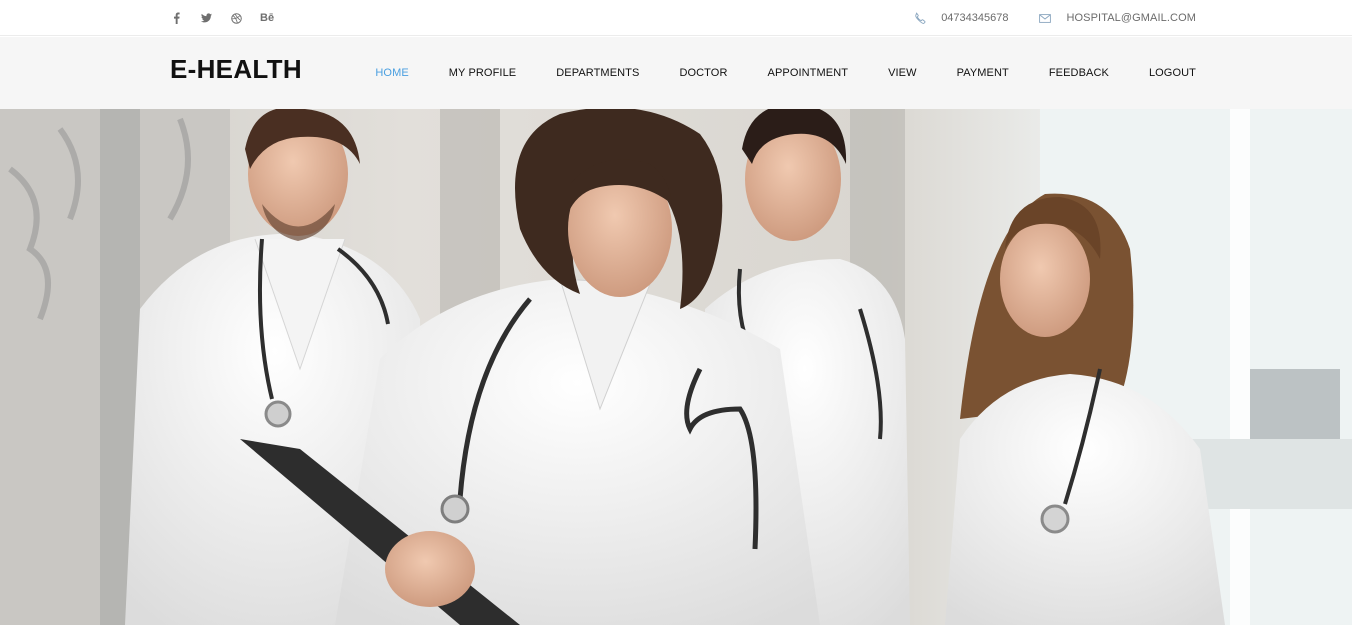  Describe the element at coordinates (597, 73) in the screenshot. I see `nav-item-departments: DEPARTMENTS` at that location.